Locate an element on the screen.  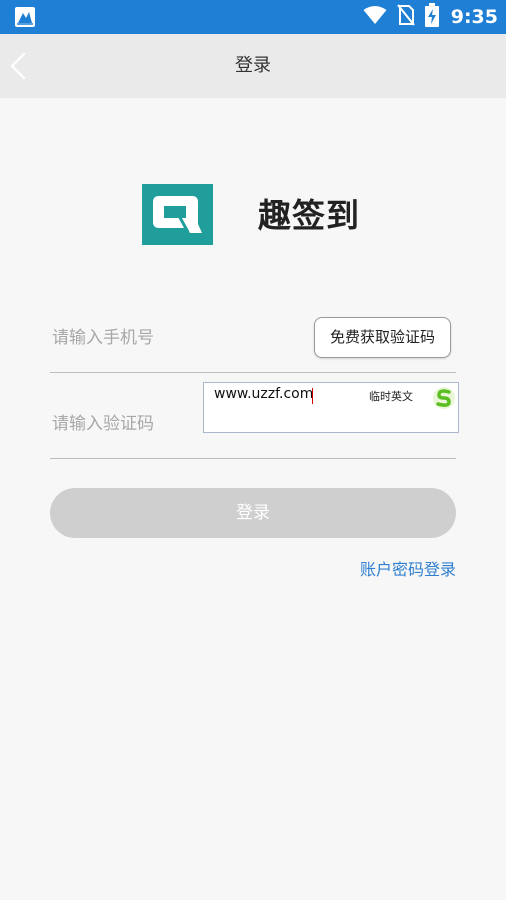
sogou-ime-logo-icon is located at coordinates (444, 398).